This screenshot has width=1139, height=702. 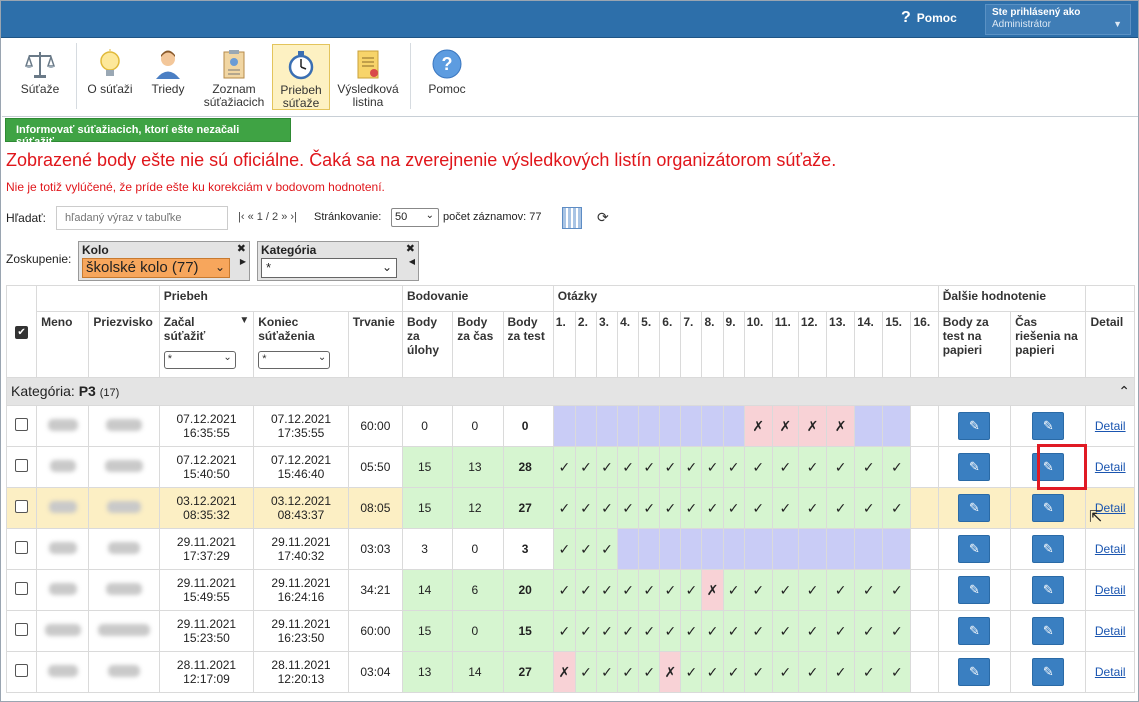 I want to click on group-kategoria-select: * ⌄, so click(x=329, y=268).